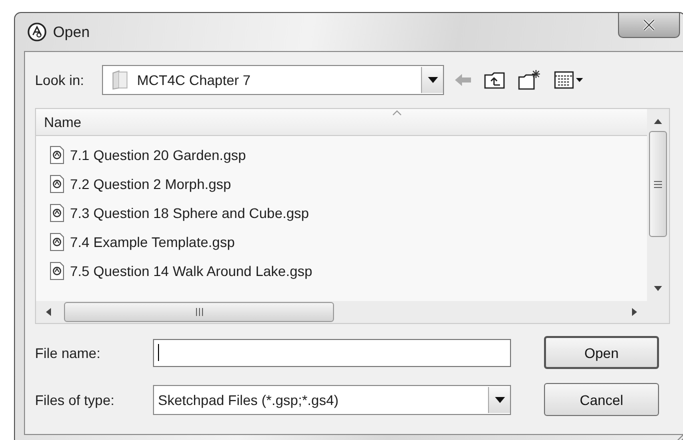  I want to click on window-title: Open, so click(71, 32).